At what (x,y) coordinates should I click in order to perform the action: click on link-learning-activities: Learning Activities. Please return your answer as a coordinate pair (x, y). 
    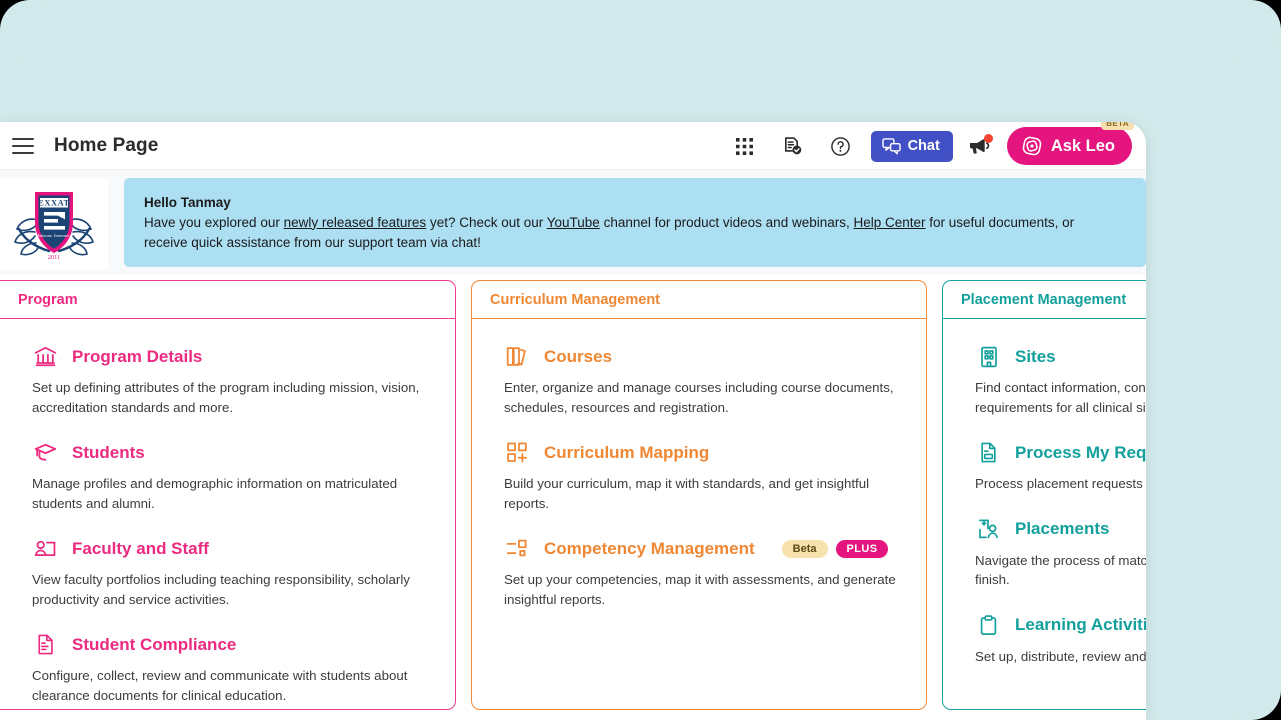
    Looking at the image, I should click on (1060, 625).